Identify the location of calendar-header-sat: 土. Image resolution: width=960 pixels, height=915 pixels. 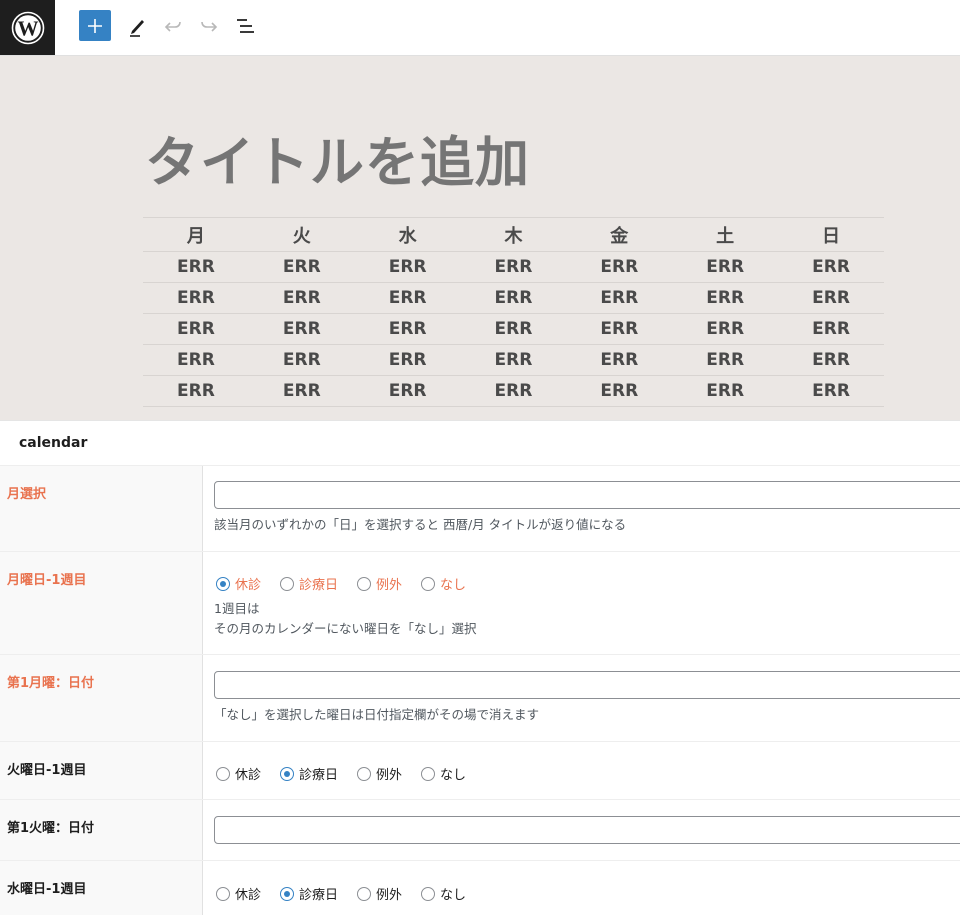
(725, 234).